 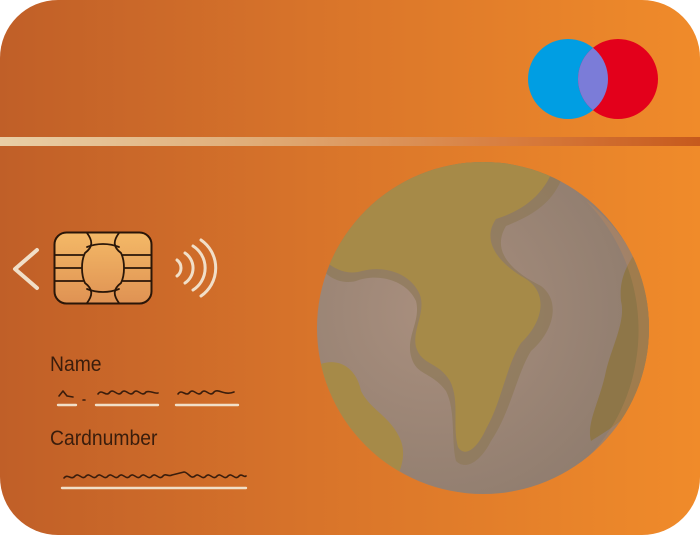 What do you see at coordinates (103, 268) in the screenshot?
I see `chip-icon` at bounding box center [103, 268].